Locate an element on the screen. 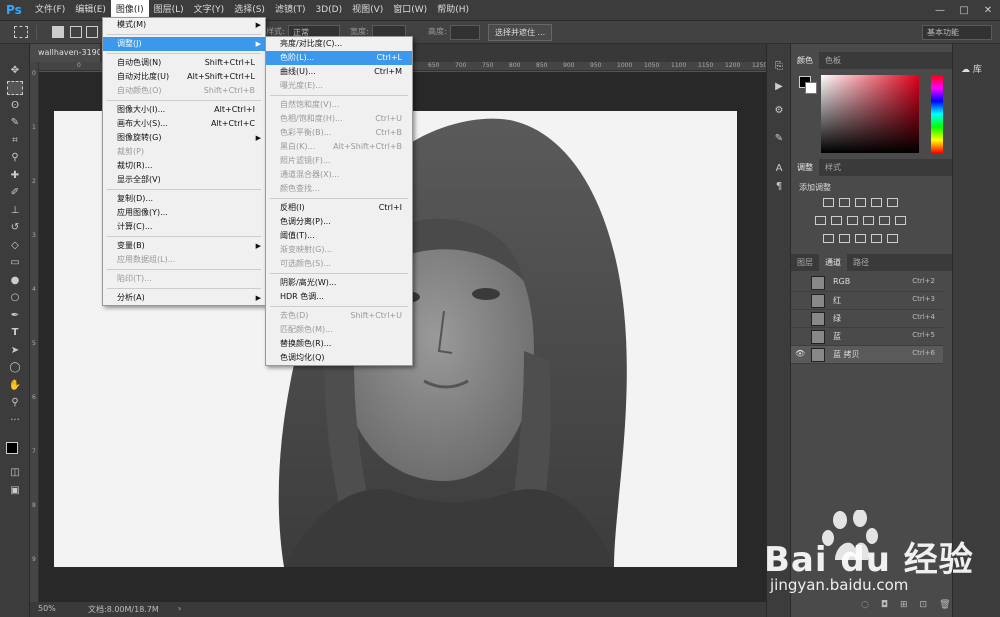  status-chevron-icon: › is located at coordinates (179, 608).